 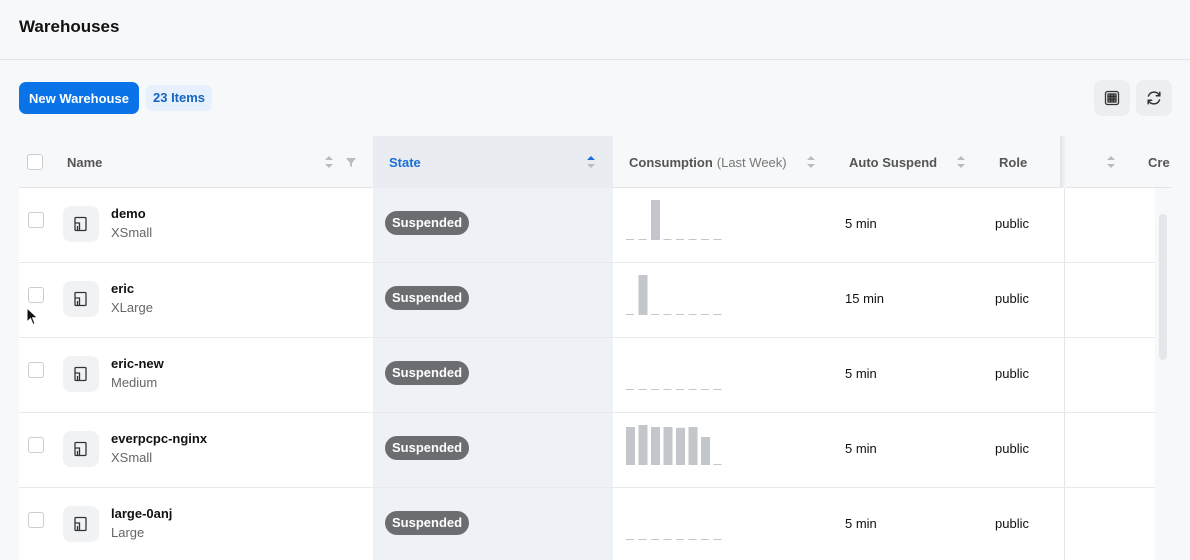 What do you see at coordinates (671, 162) in the screenshot?
I see `consumption-label: Consumption` at bounding box center [671, 162].